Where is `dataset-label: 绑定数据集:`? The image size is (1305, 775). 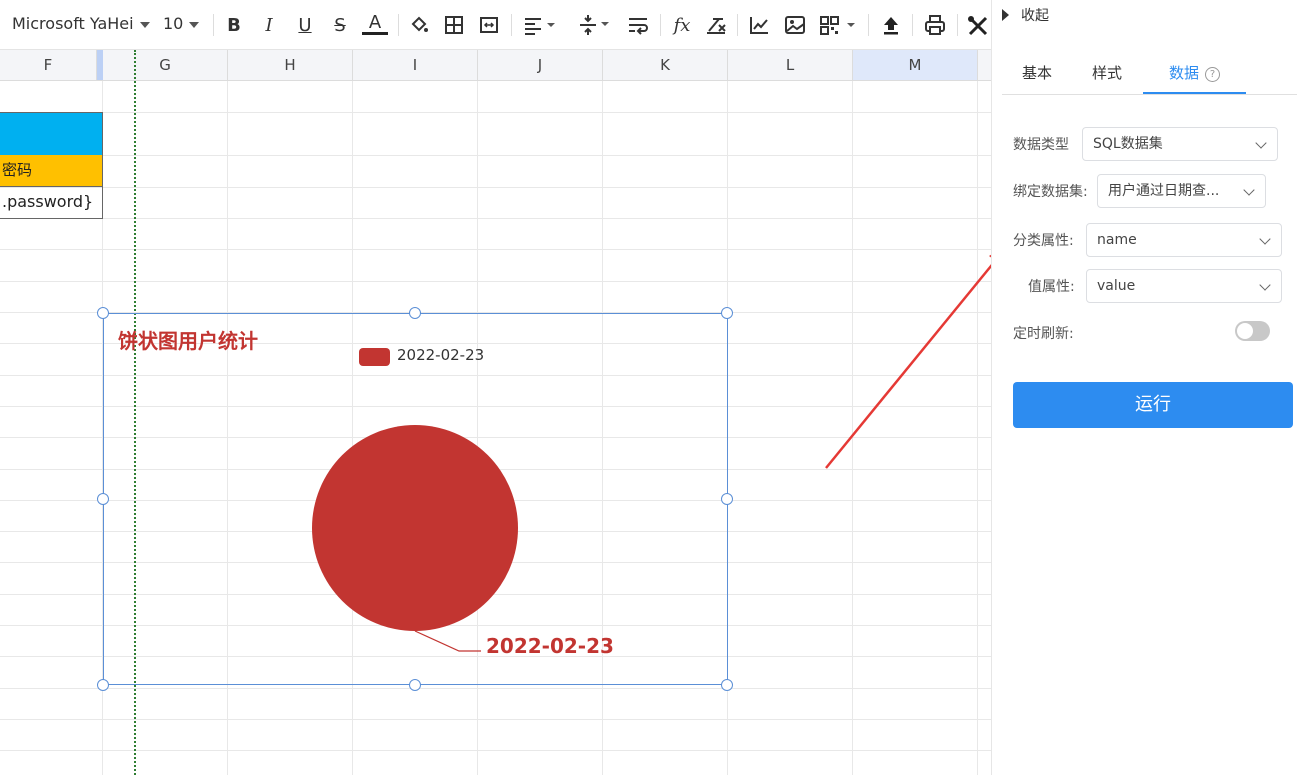 dataset-label: 绑定数据集: is located at coordinates (1050, 192).